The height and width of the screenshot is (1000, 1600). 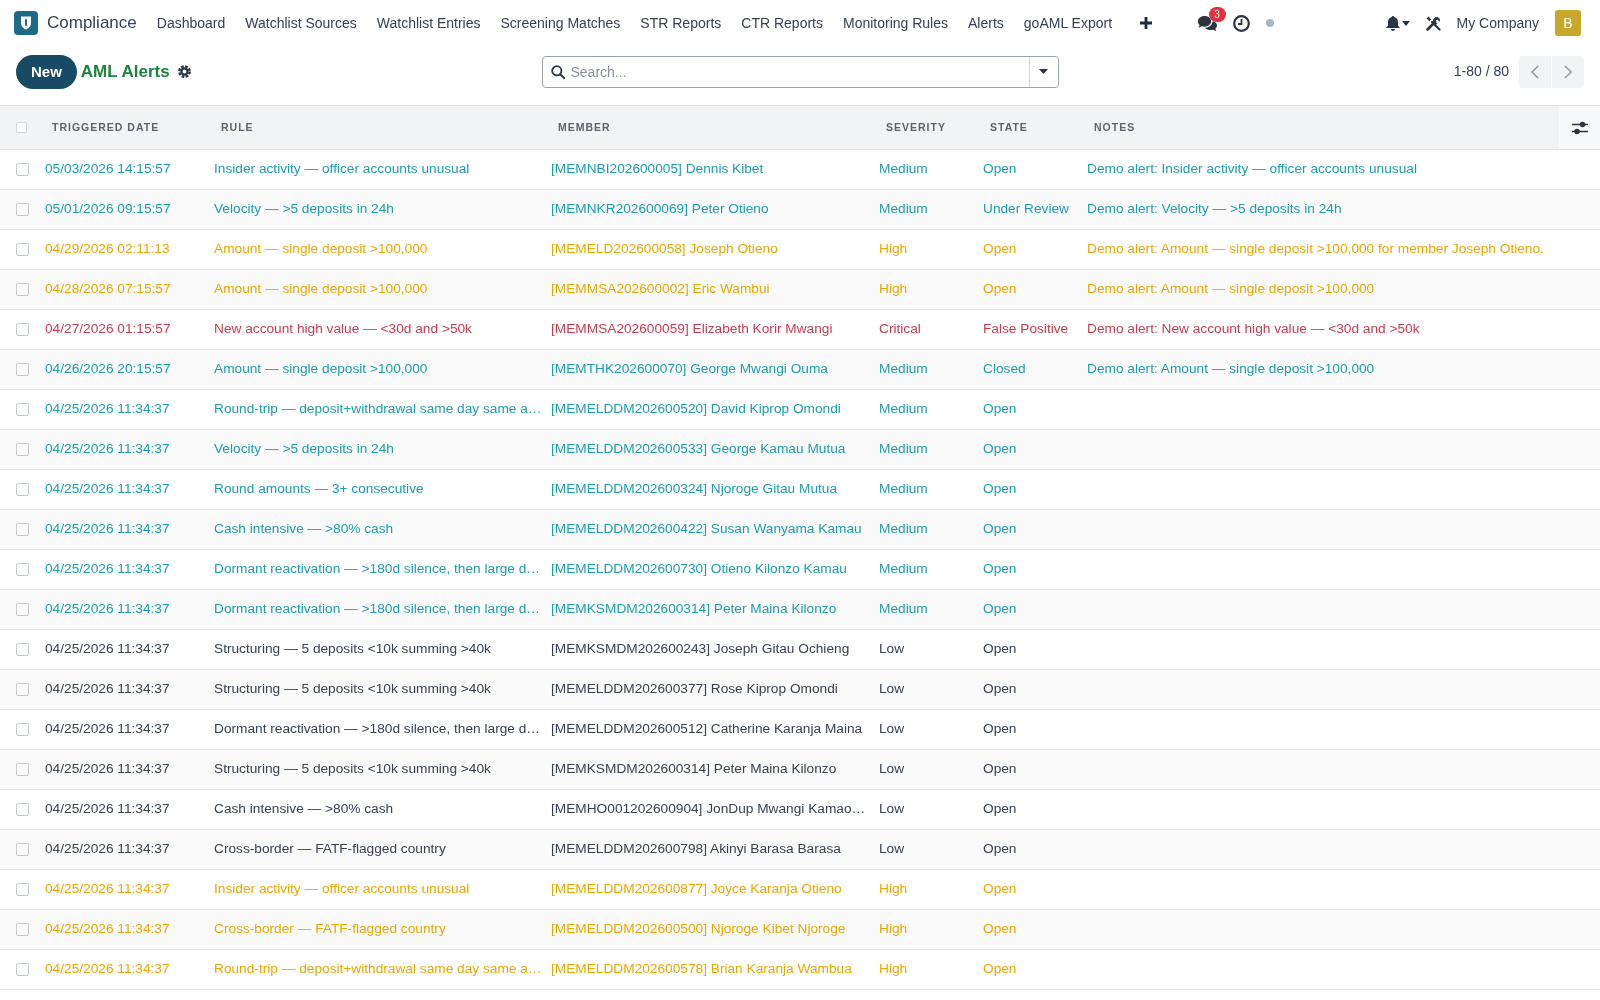 What do you see at coordinates (800, 209) in the screenshot?
I see `table-row: 05/01/2026 09:15:57 Velocity — >5 deposits in 24h [MEMNKR202600069] Peter Otieno Medium Under Review Demo alert: Velocity — >5 deposits in 24h` at bounding box center [800, 209].